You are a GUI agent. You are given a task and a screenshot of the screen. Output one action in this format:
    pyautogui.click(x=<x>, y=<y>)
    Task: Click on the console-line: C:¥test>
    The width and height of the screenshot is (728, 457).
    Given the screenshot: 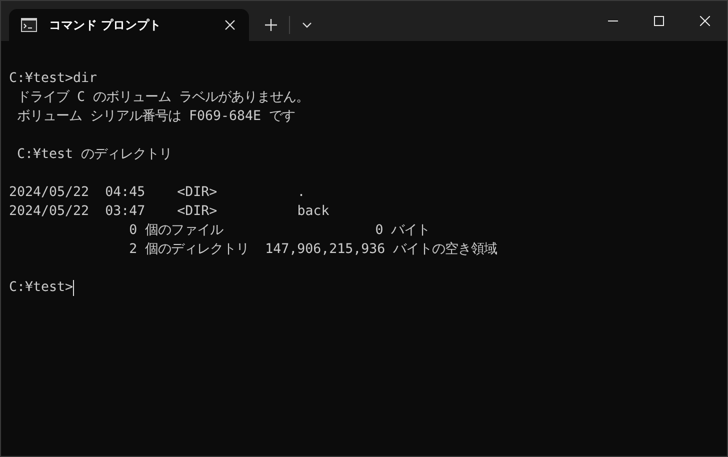 What is the action you would take?
    pyautogui.click(x=41, y=288)
    